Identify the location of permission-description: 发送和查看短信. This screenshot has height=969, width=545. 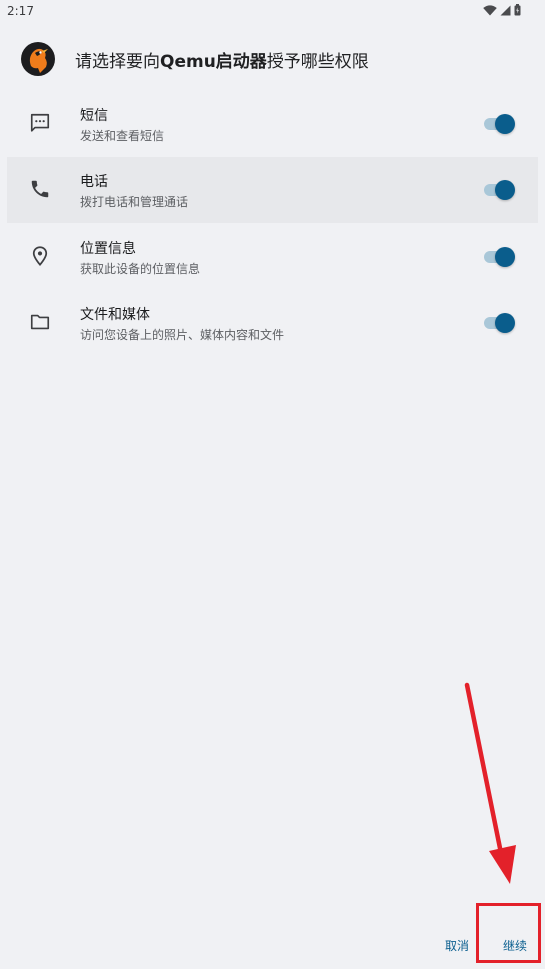
(122, 136).